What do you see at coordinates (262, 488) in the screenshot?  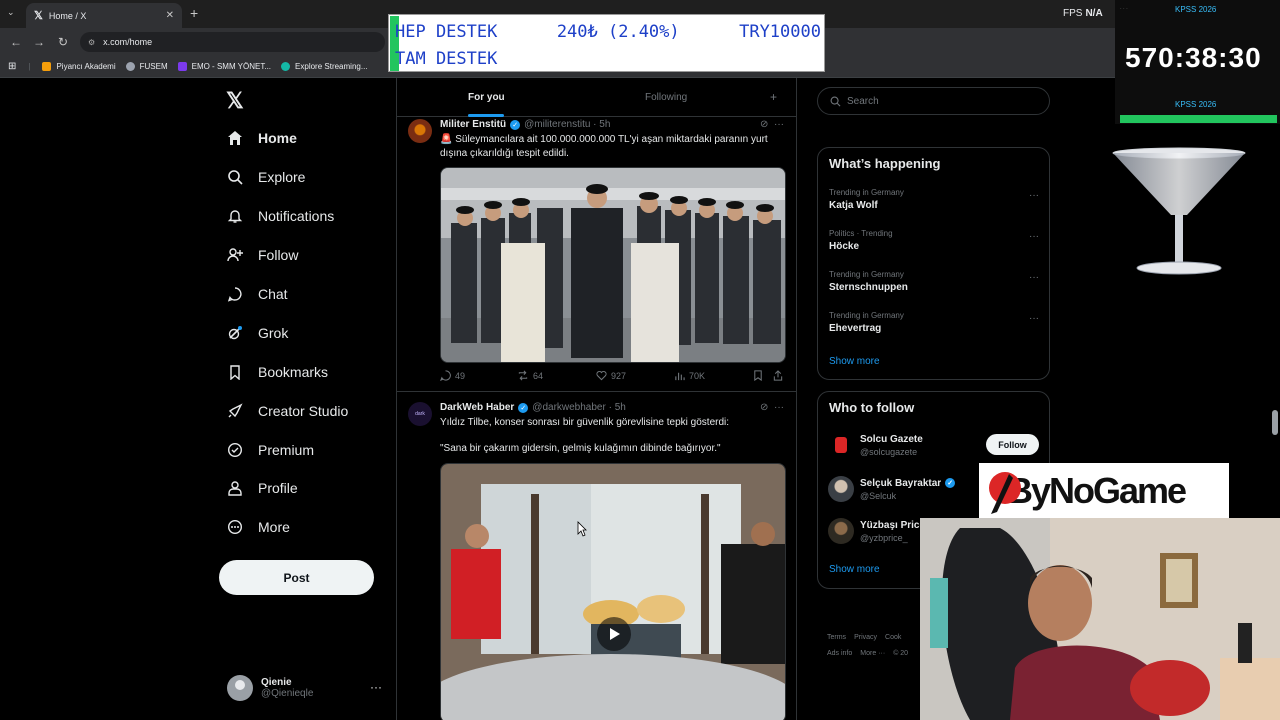 I see `nav-profile: Profile` at bounding box center [262, 488].